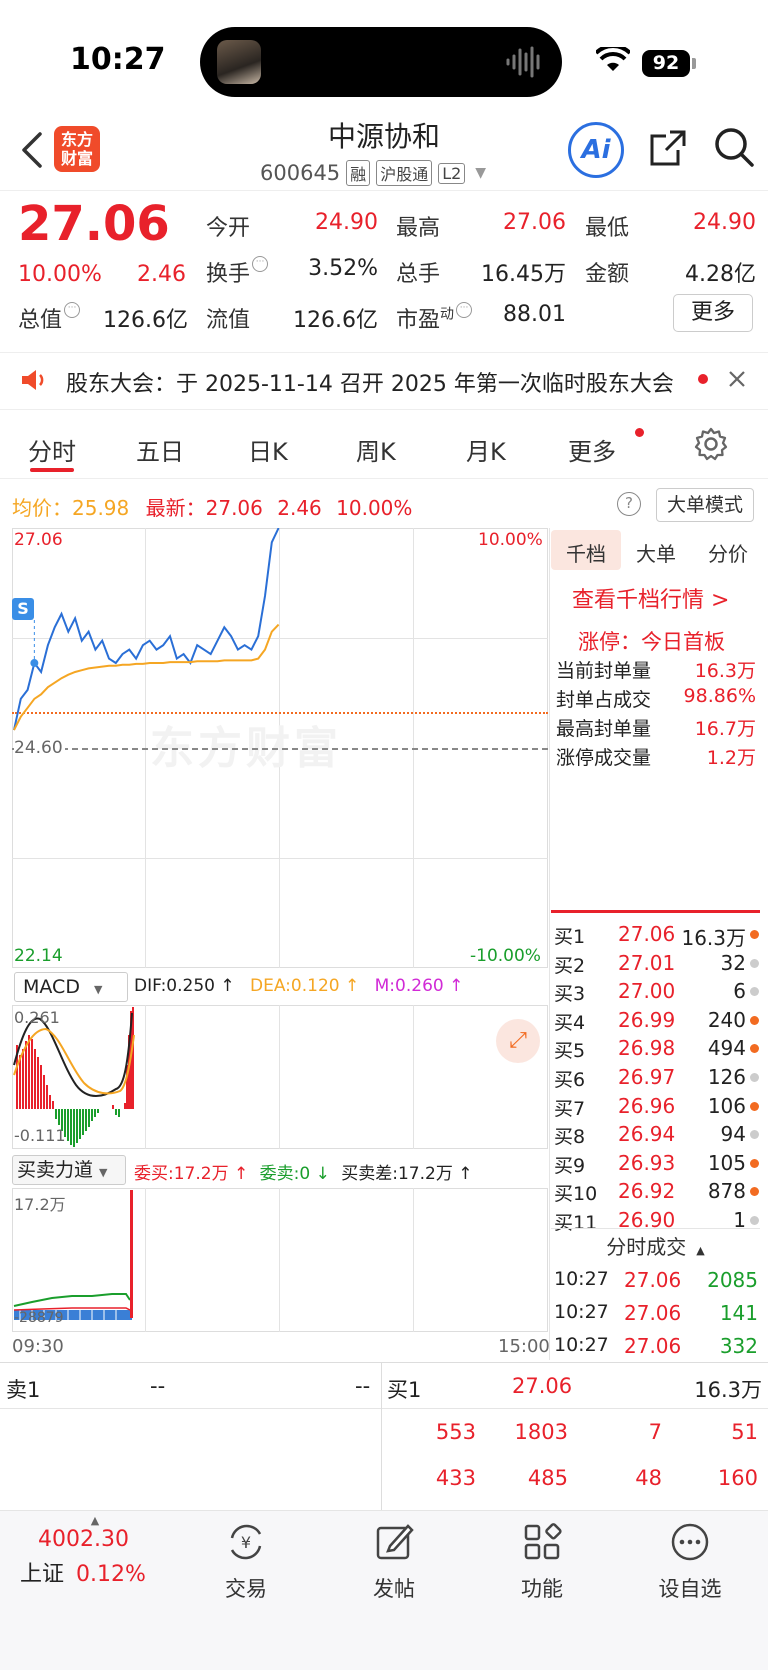 The image size is (768, 1670). What do you see at coordinates (418, 228) in the screenshot?
I see `high-label: 最高` at bounding box center [418, 228].